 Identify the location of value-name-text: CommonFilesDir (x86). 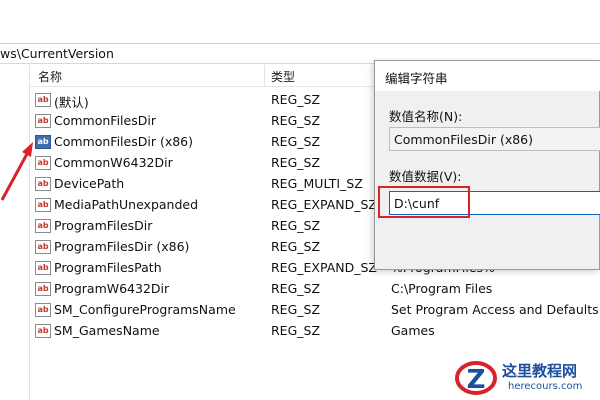
(463, 139).